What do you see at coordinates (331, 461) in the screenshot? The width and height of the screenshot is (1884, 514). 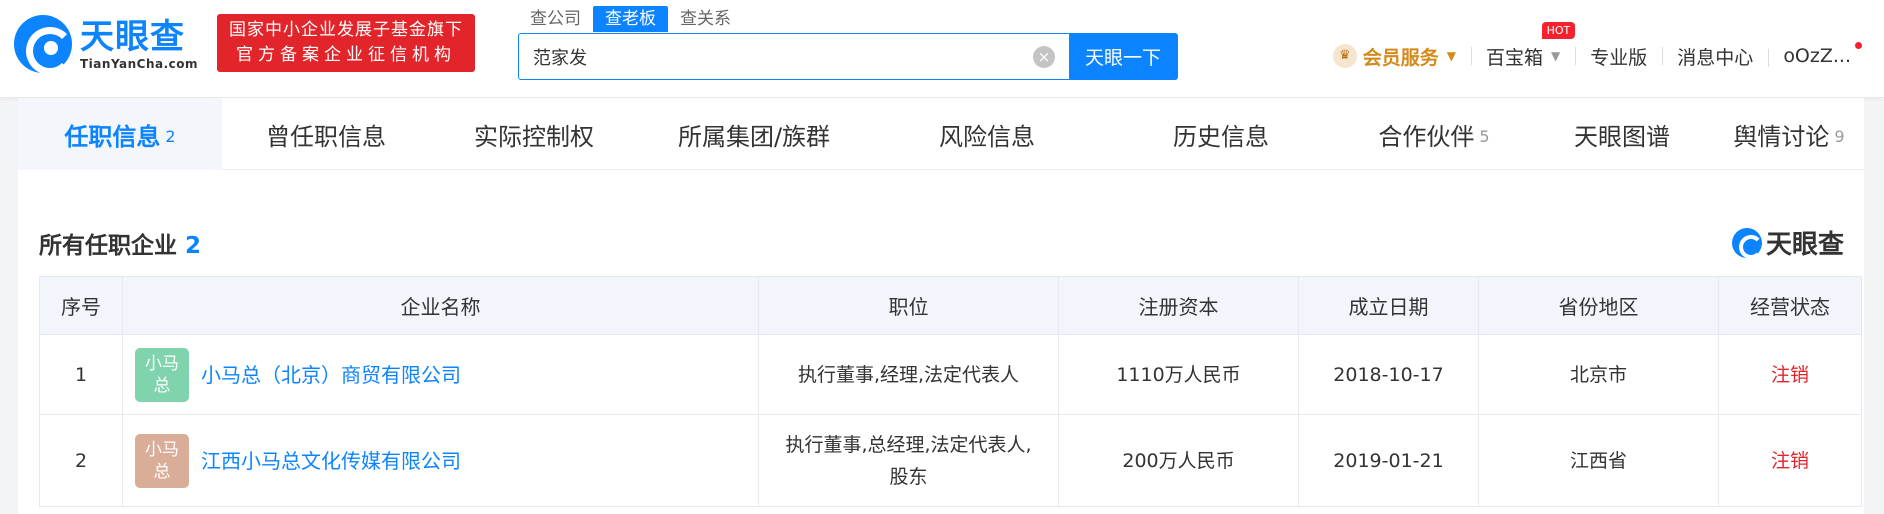 I see `company-link: 江西小马总文化传媒有限公司` at bounding box center [331, 461].